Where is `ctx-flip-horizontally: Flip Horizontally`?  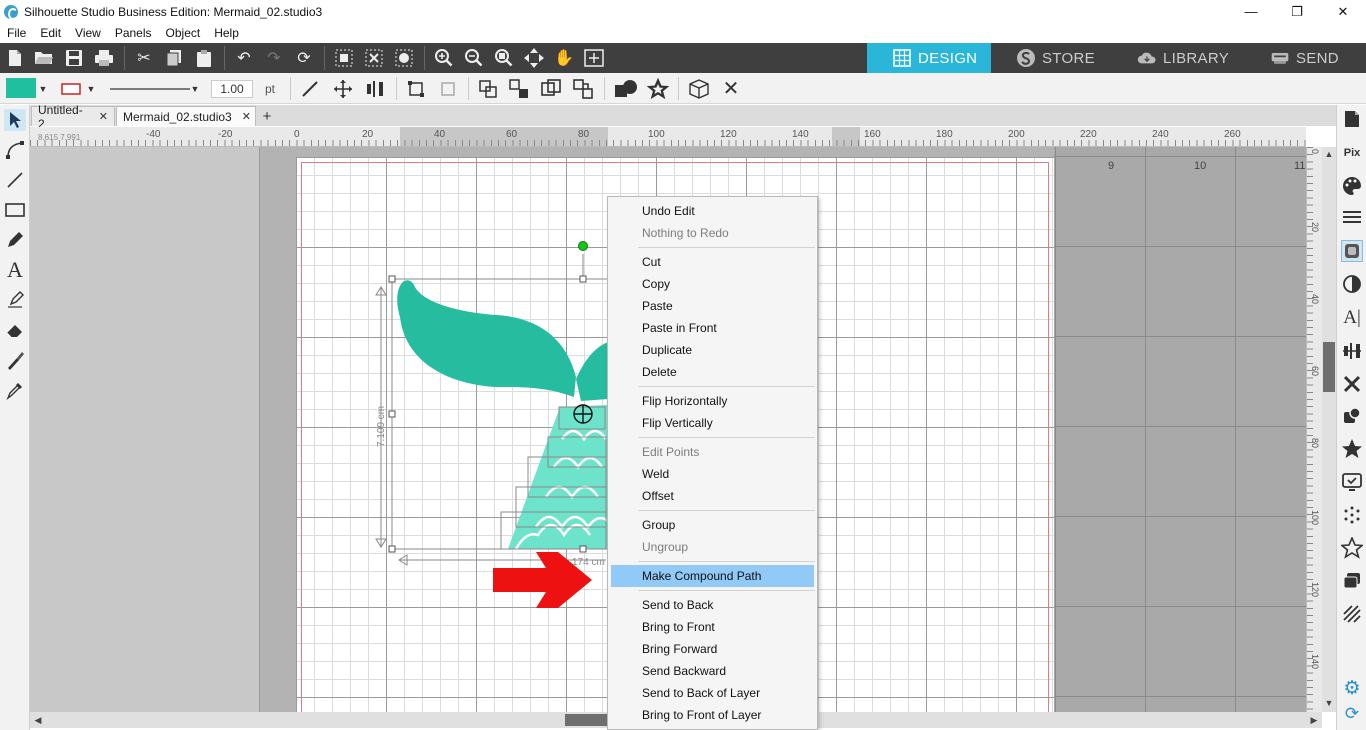 ctx-flip-horizontally: Flip Horizontally is located at coordinates (712, 401).